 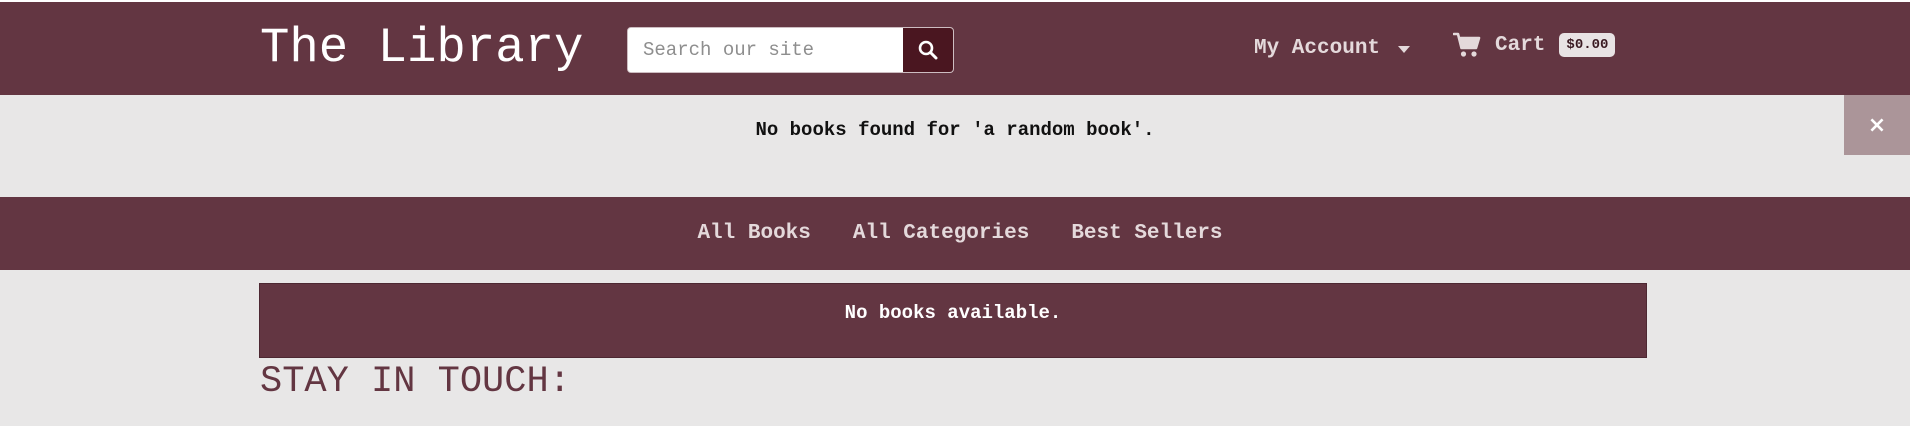 What do you see at coordinates (1467, 44) in the screenshot?
I see `shopping-cart-icon` at bounding box center [1467, 44].